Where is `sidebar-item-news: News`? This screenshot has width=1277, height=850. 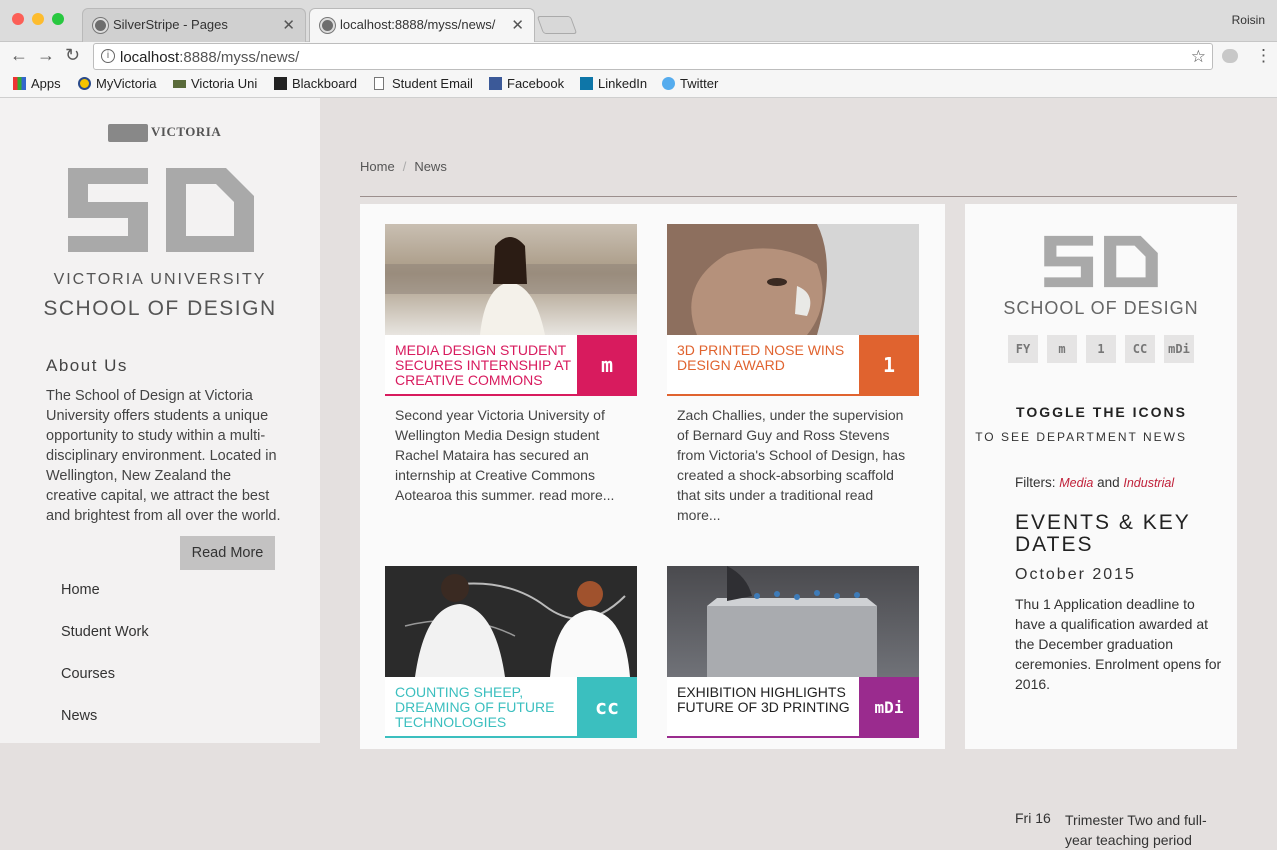
sidebar-item-news: News is located at coordinates (79, 716).